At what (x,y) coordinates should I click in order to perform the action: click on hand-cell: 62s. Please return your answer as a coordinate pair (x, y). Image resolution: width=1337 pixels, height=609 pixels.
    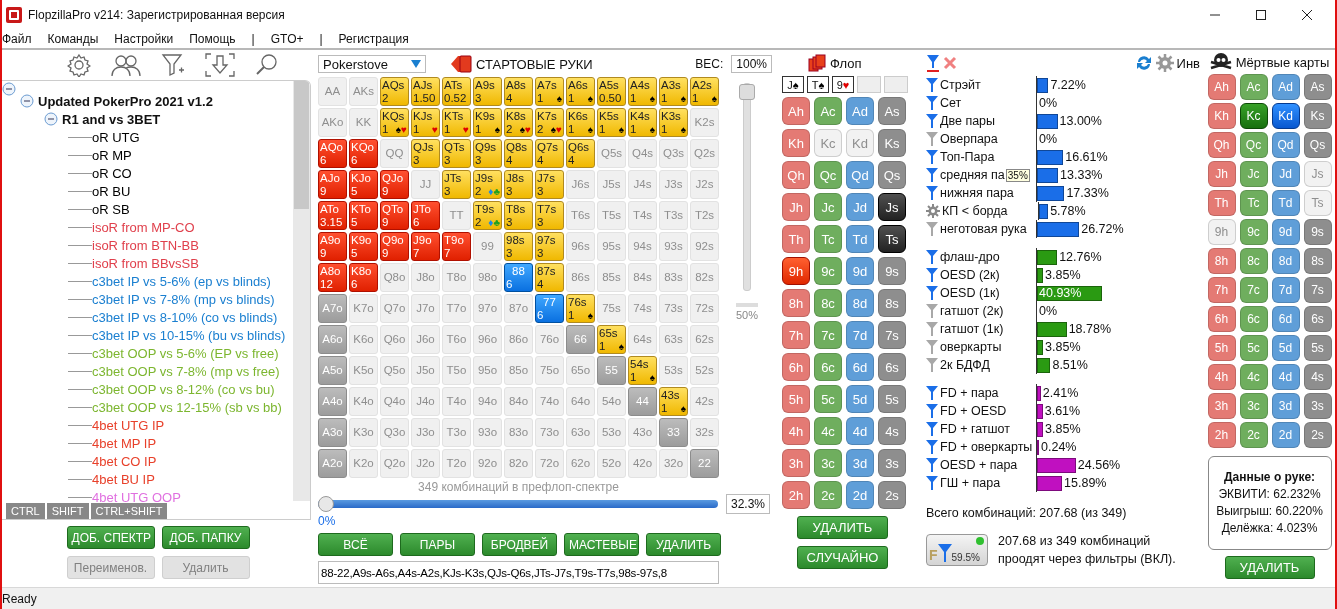
    Looking at the image, I should click on (704, 339).